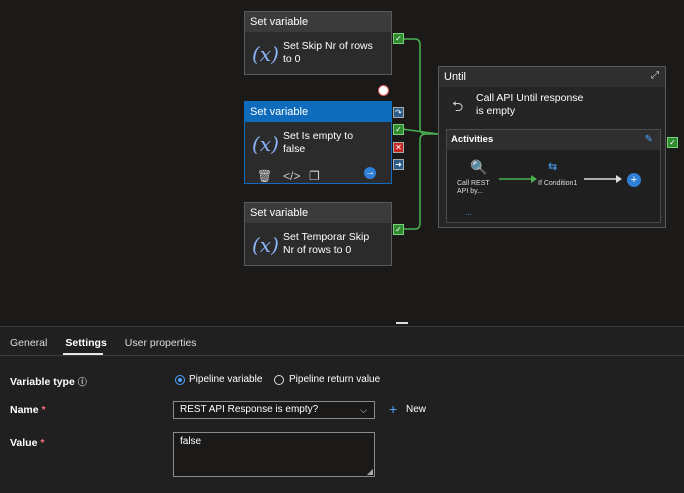  What do you see at coordinates (270, 176) in the screenshot?
I see `delete-icon: 🗑` at bounding box center [270, 176].